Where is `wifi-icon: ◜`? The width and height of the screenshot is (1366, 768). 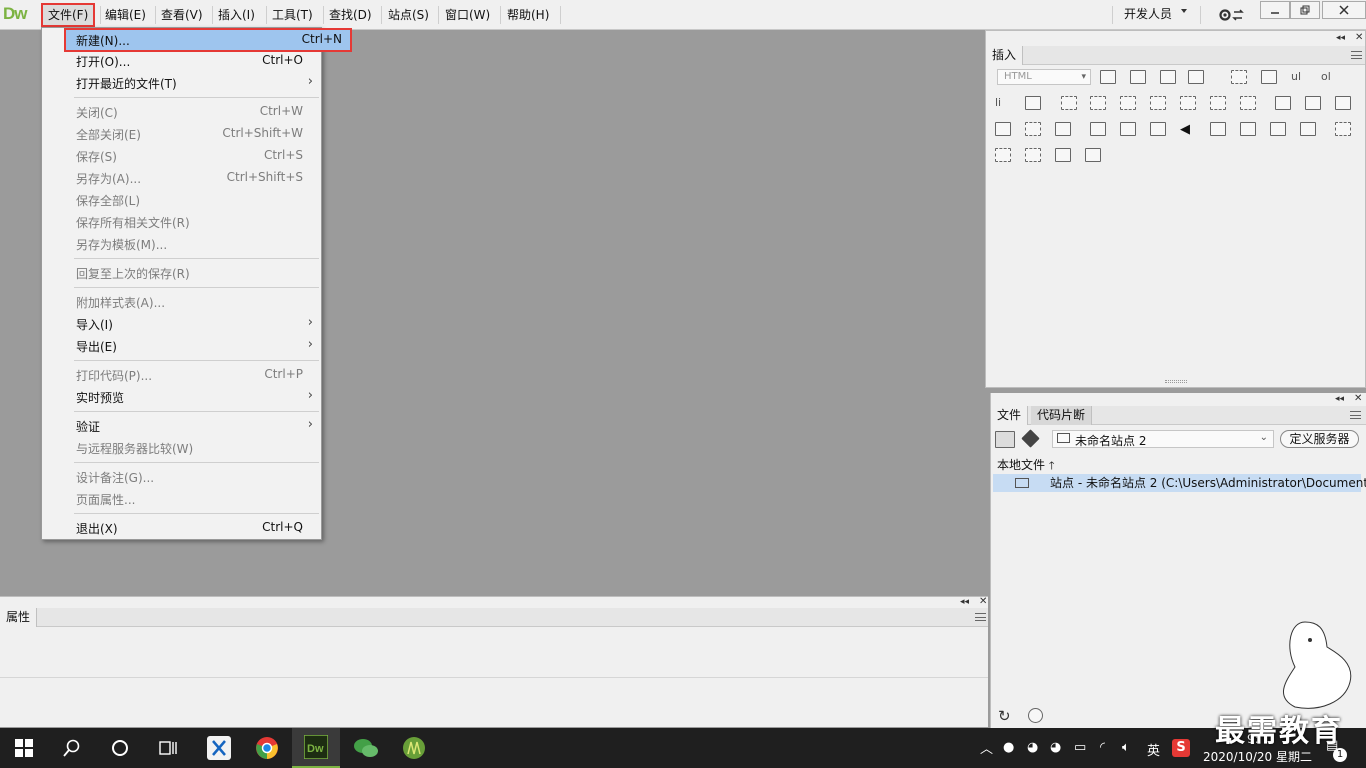
wifi-icon: ◜ is located at coordinates (1102, 747).